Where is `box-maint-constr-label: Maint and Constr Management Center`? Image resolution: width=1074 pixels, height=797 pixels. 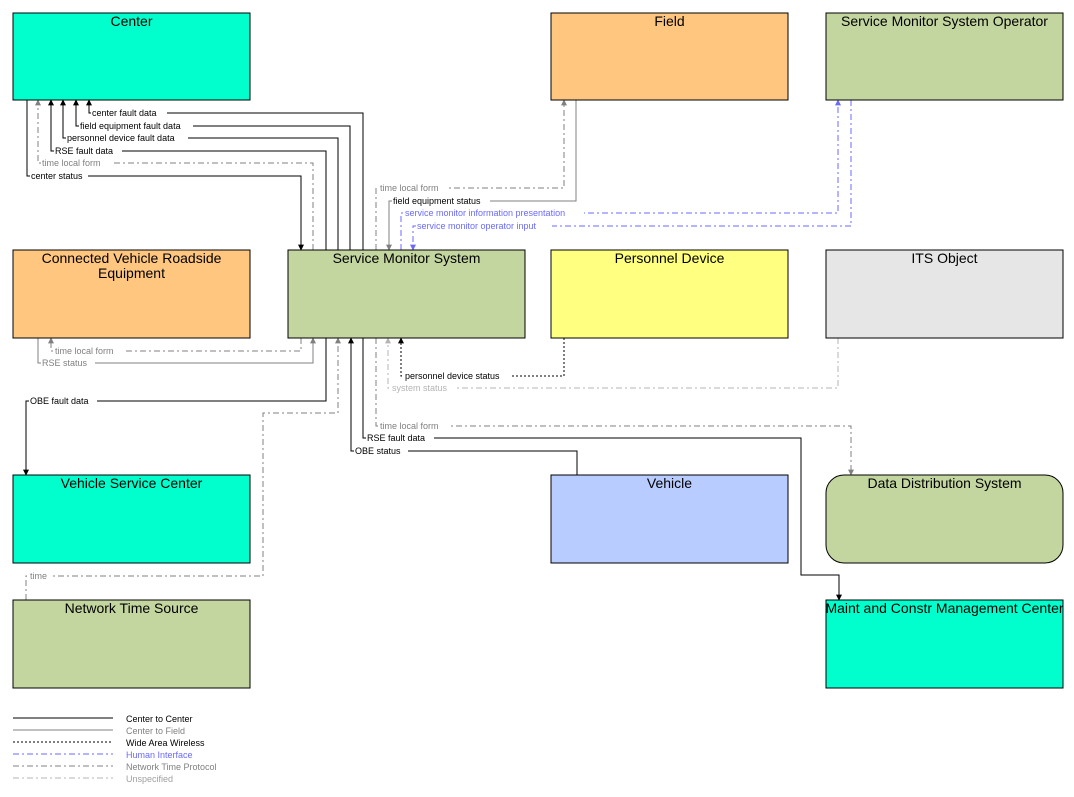
box-maint-constr-label: Maint and Constr Management Center is located at coordinates (944, 608).